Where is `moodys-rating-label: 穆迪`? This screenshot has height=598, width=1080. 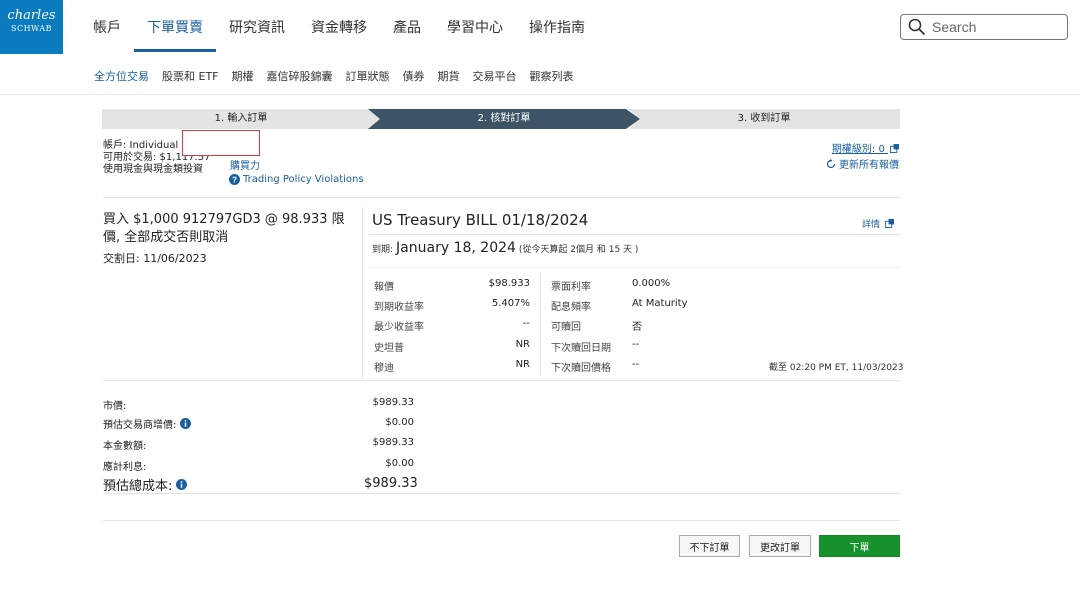 moodys-rating-label: 穆迪 is located at coordinates (384, 368).